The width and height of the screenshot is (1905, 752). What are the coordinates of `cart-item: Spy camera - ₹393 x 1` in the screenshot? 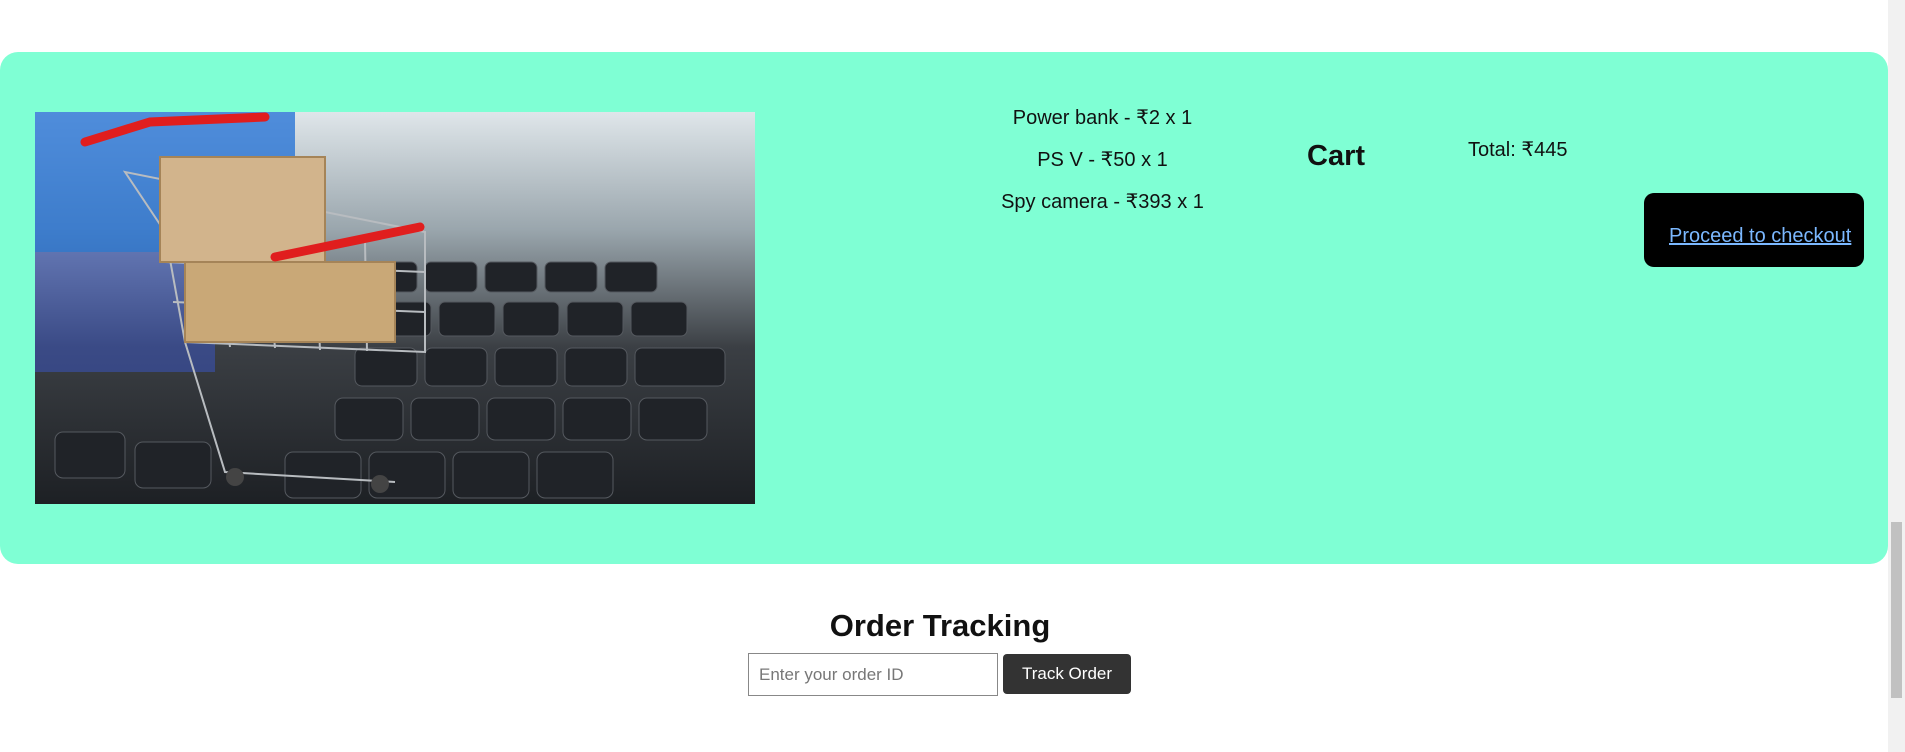 It's located at (1102, 202).